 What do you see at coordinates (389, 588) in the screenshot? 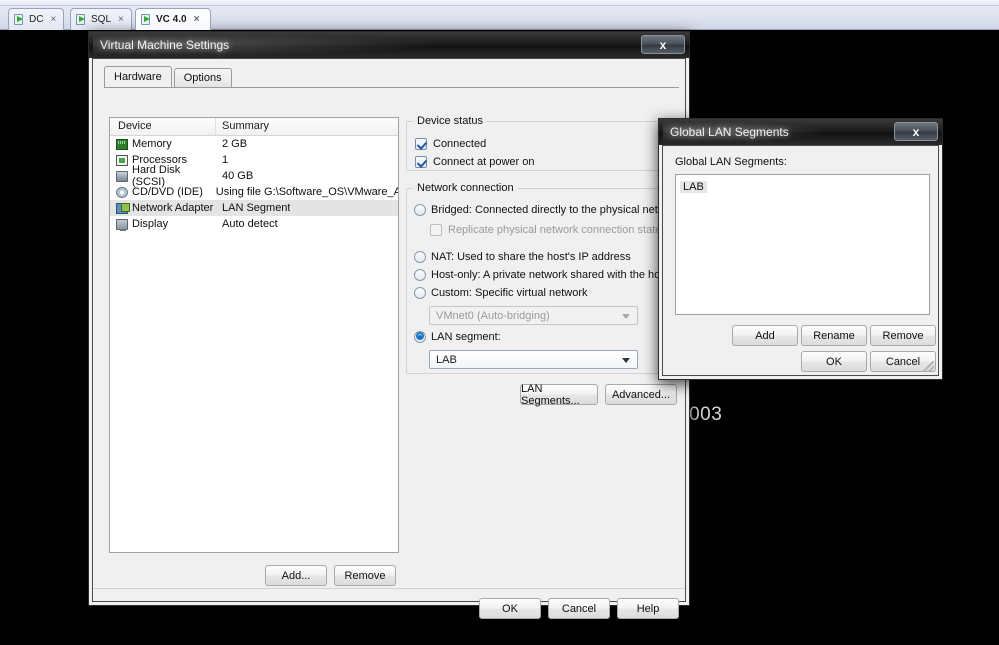
I see `footer-divider` at bounding box center [389, 588].